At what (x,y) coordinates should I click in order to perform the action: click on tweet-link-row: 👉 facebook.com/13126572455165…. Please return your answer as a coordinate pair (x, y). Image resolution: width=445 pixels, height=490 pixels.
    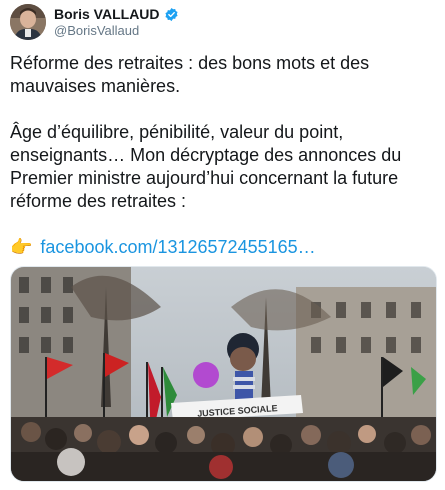
    Looking at the image, I should click on (222, 247).